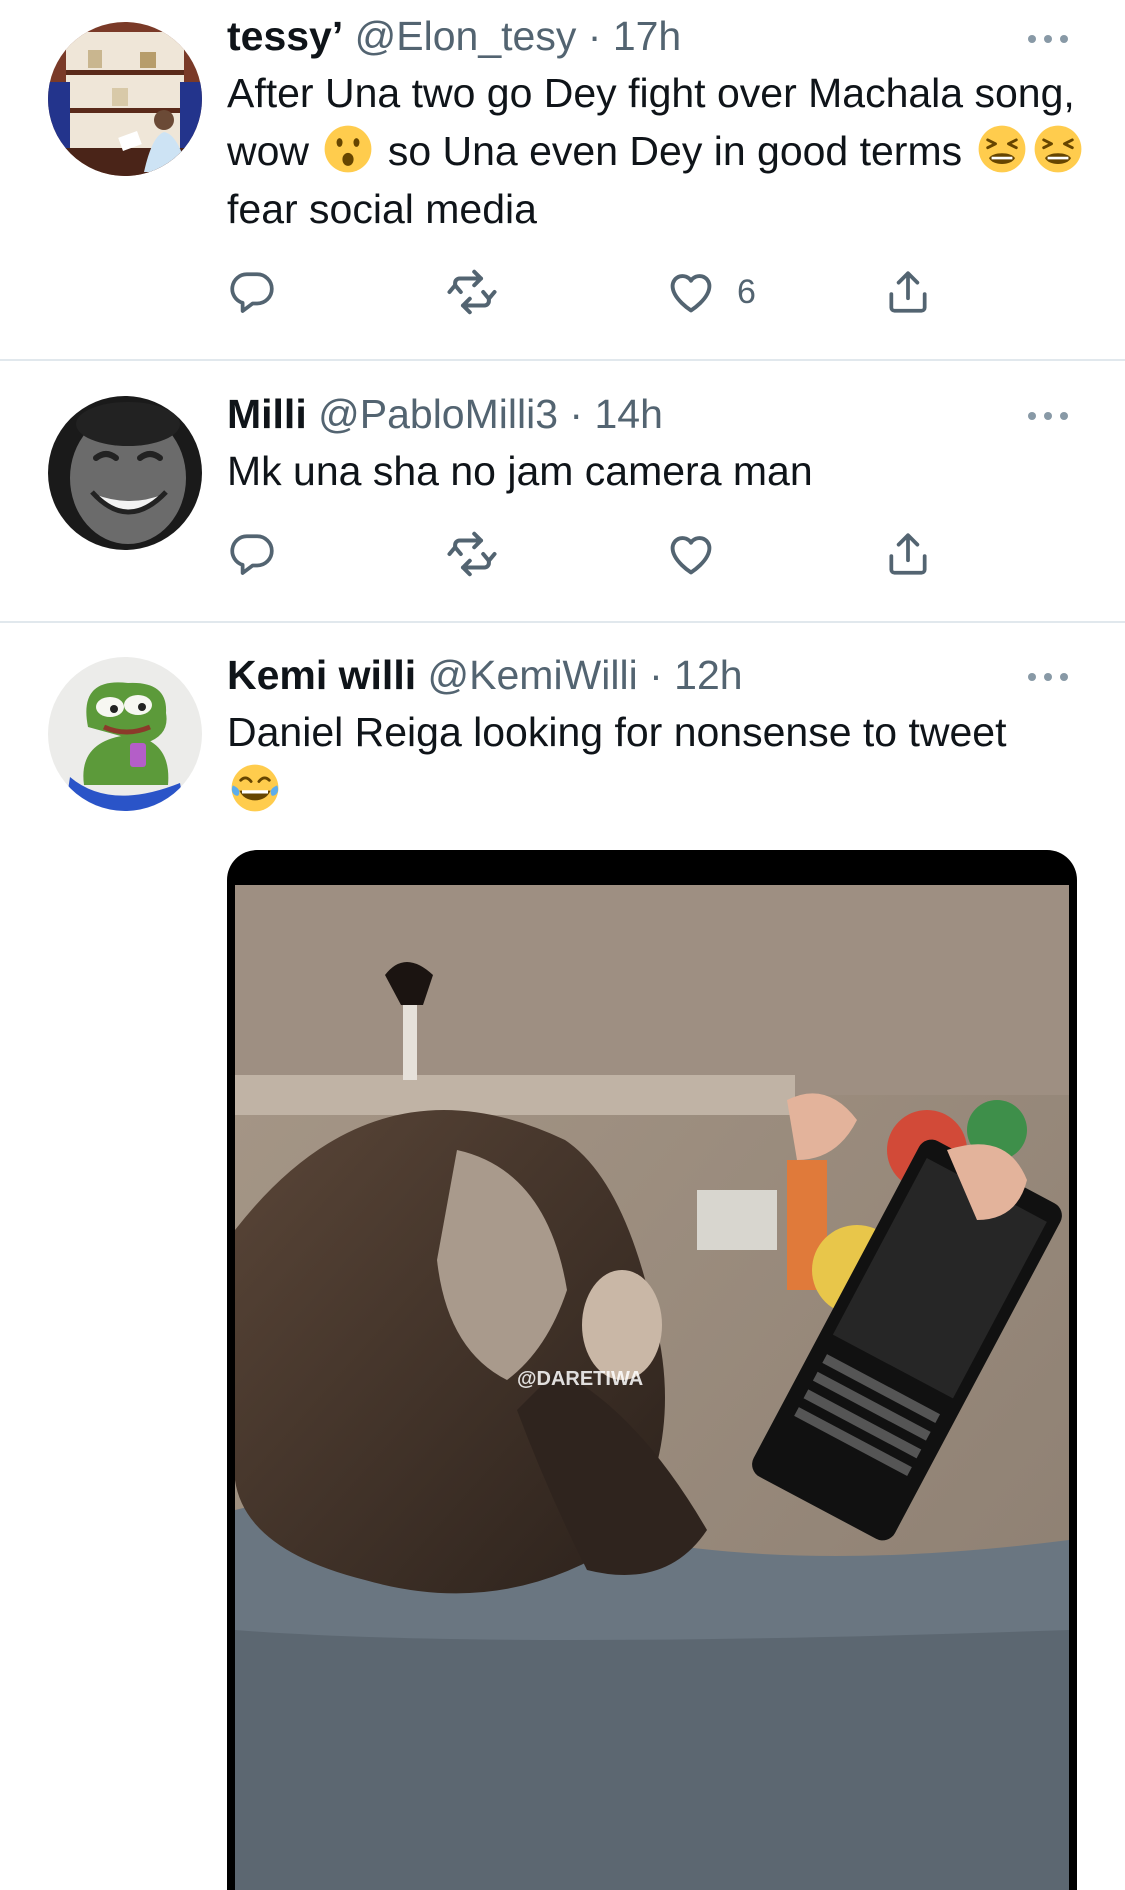  What do you see at coordinates (267, 414) in the screenshot?
I see `display-name: Milli` at bounding box center [267, 414].